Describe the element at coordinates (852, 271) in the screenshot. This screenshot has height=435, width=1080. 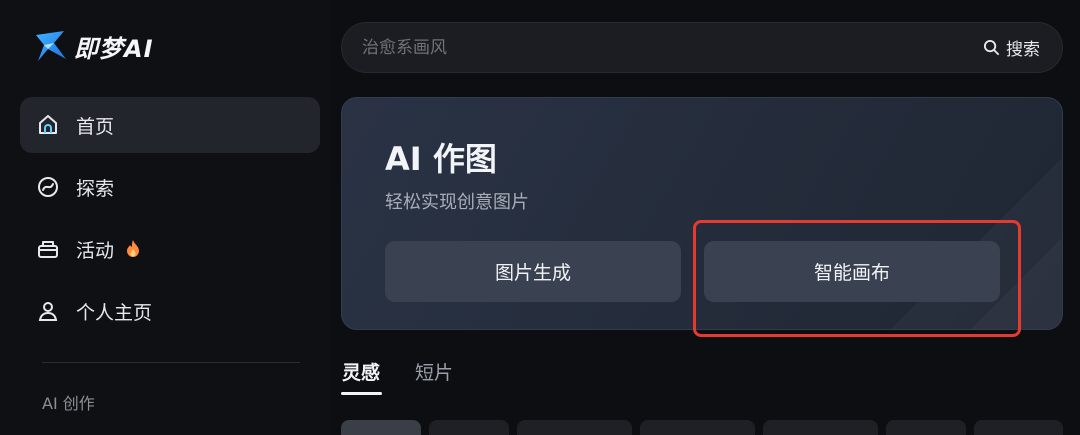
I see `smart-canvas-button: 智能画布` at that location.